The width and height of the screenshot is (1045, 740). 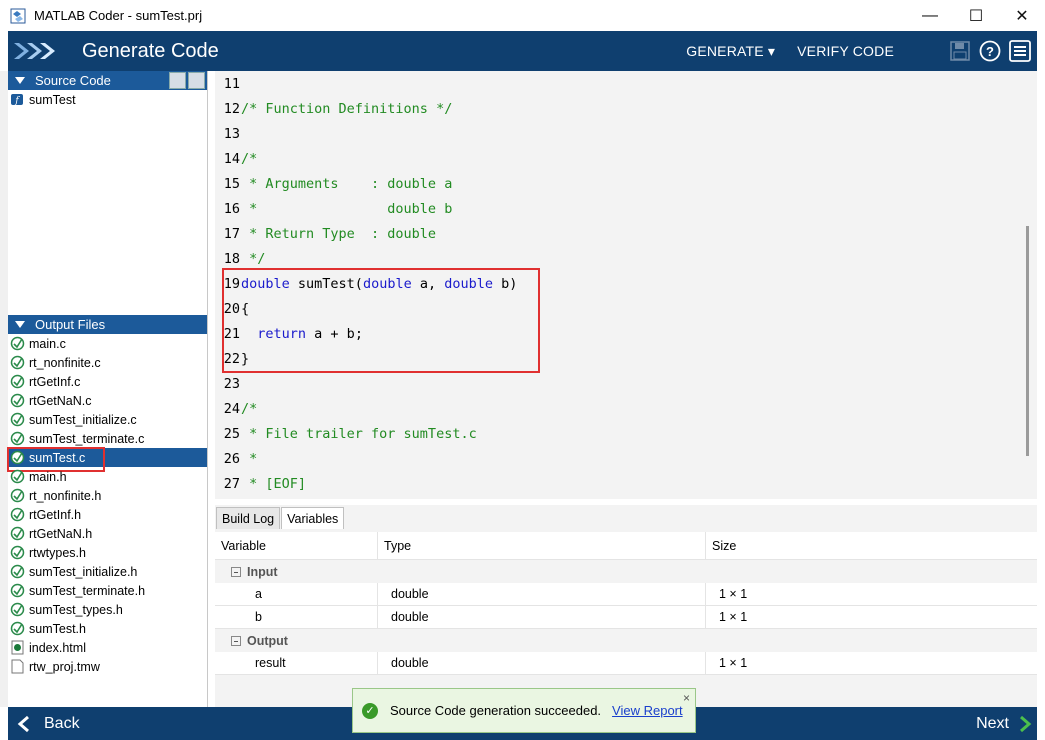 I want to click on source-file-item: f sumTest, so click(x=107, y=99).